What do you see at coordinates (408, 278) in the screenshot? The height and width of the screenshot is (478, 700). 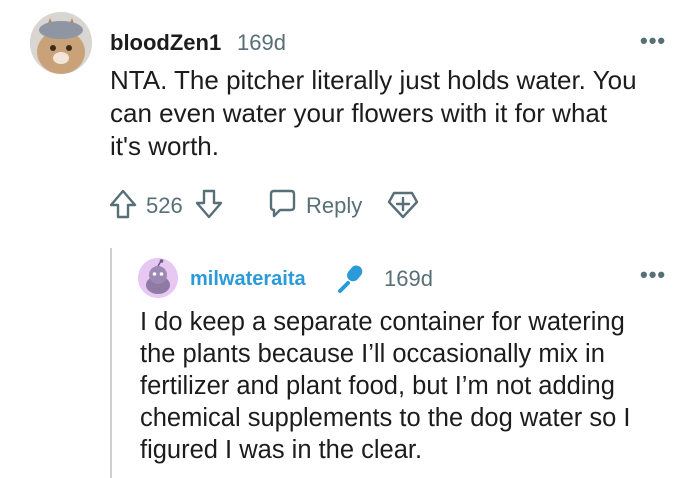 I see `reply-age: 169d` at bounding box center [408, 278].